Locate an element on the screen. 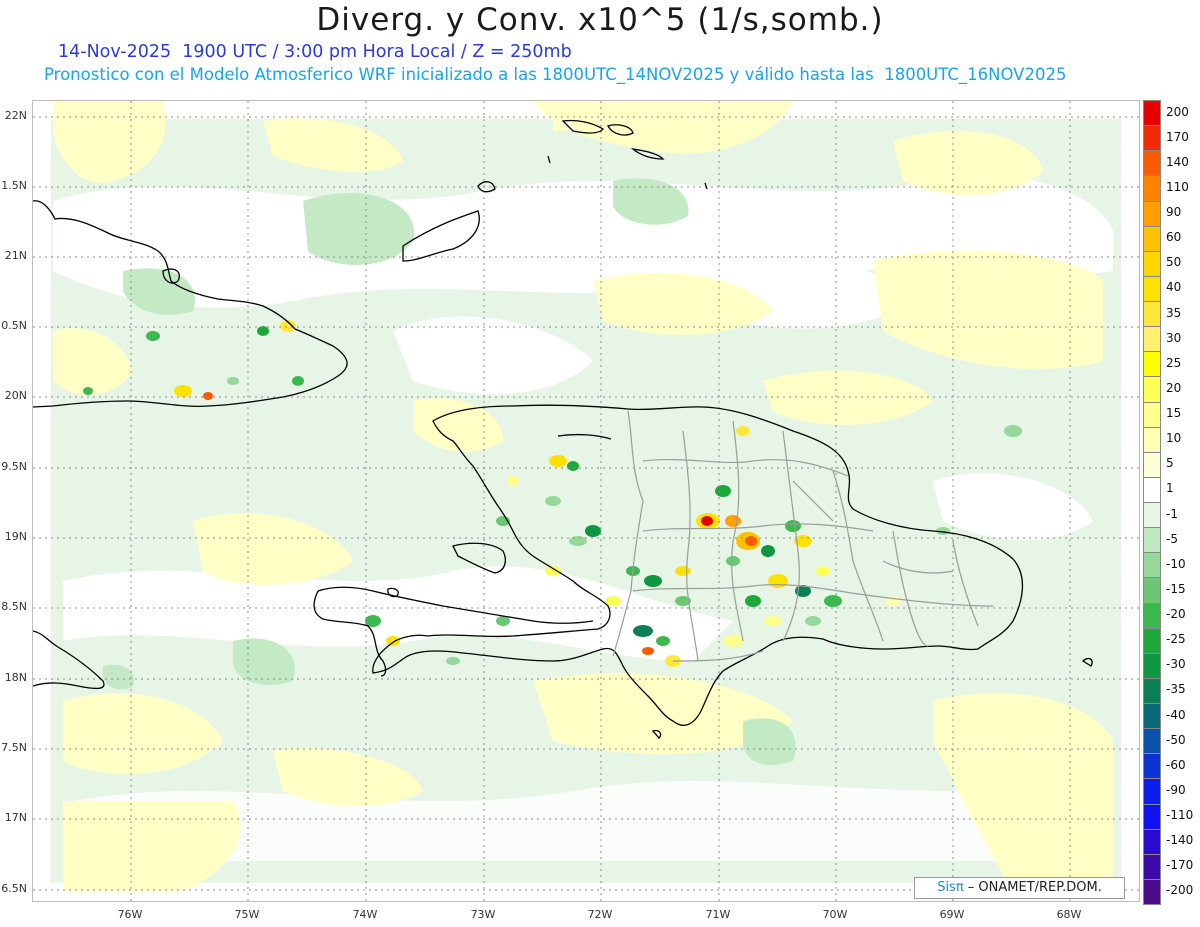  colorbar-label: 40 is located at coordinates (1174, 287).